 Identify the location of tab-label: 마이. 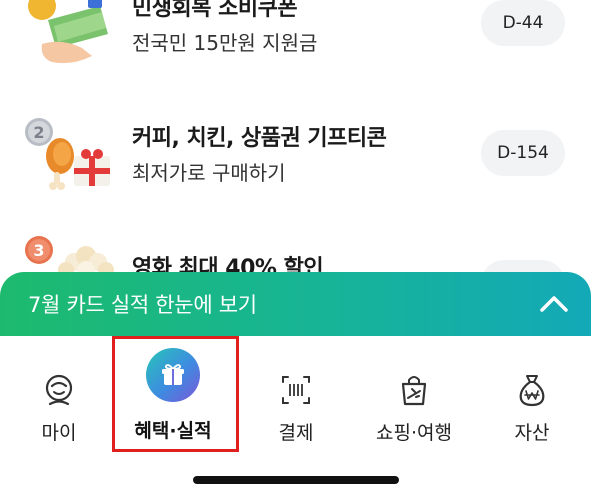
(59, 433).